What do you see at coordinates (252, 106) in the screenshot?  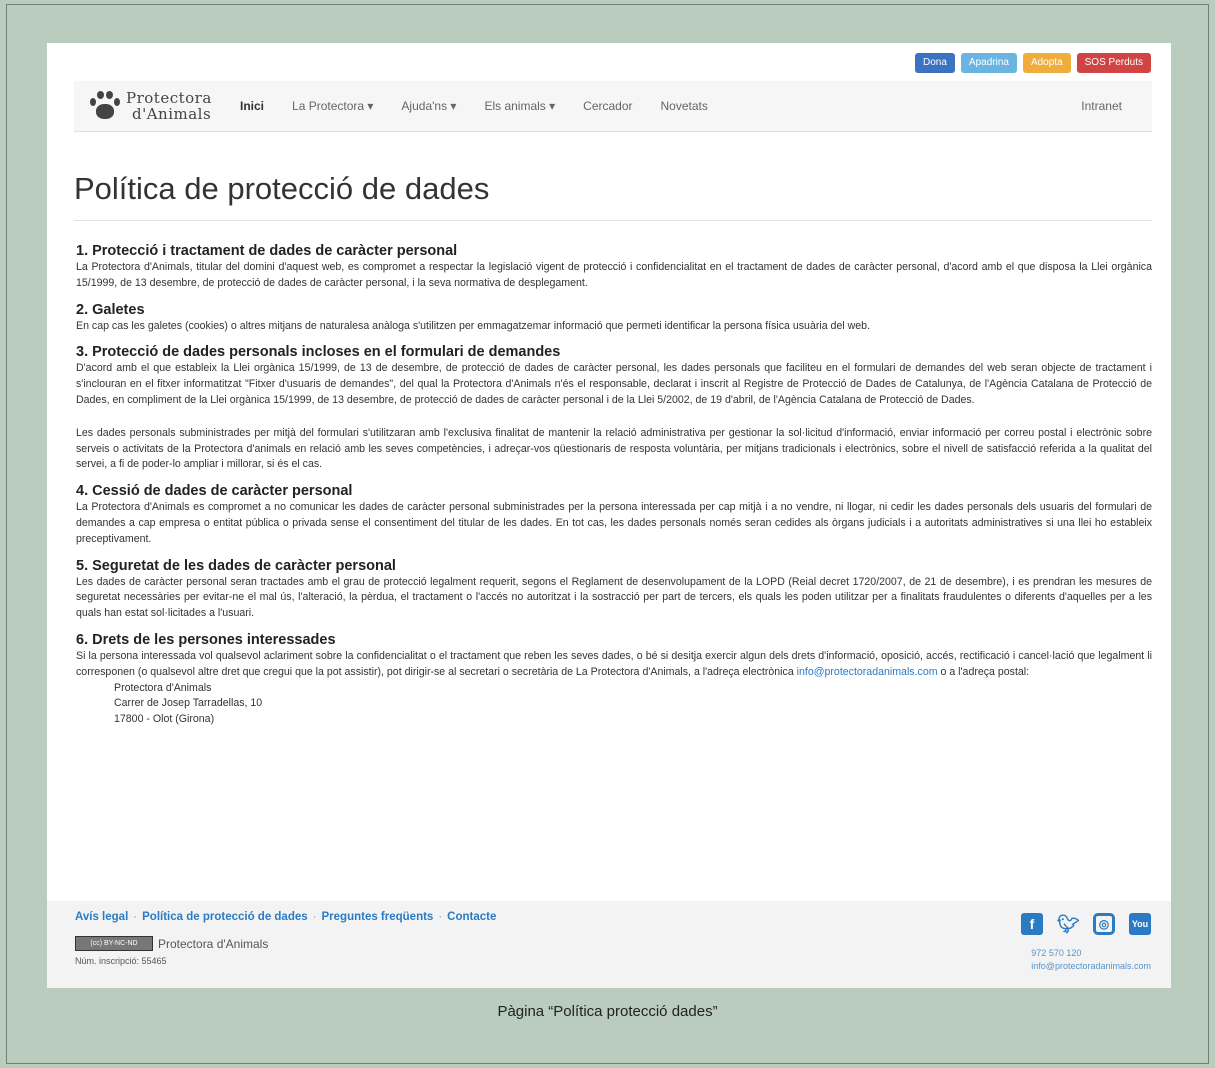 I see `nav-item-inici: Inici` at bounding box center [252, 106].